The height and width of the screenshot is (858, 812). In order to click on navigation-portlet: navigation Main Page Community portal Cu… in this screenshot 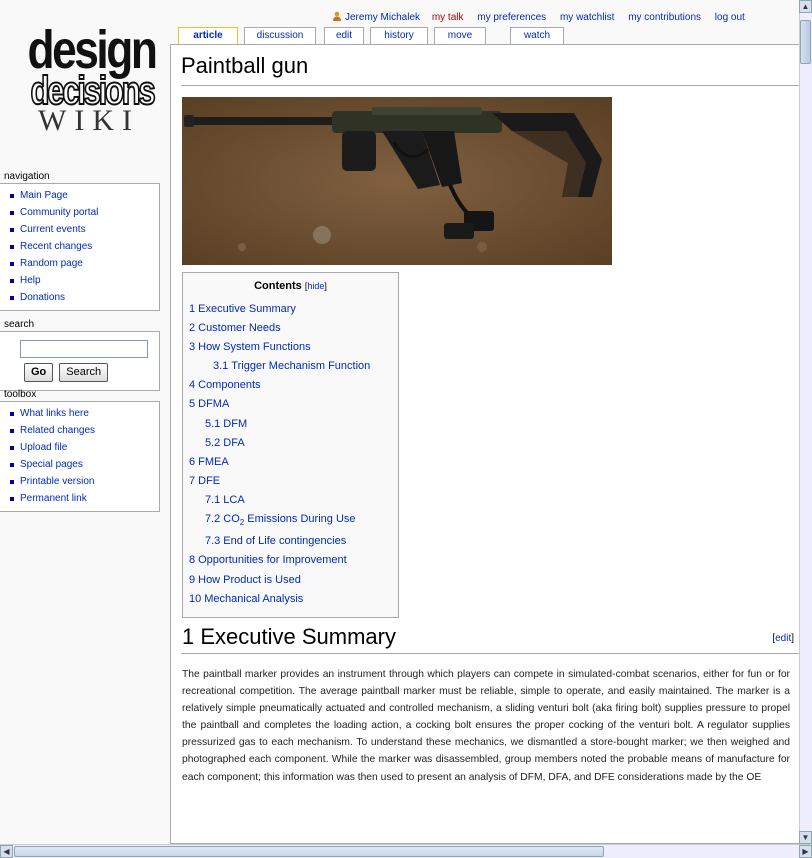, I will do `click(80, 240)`.